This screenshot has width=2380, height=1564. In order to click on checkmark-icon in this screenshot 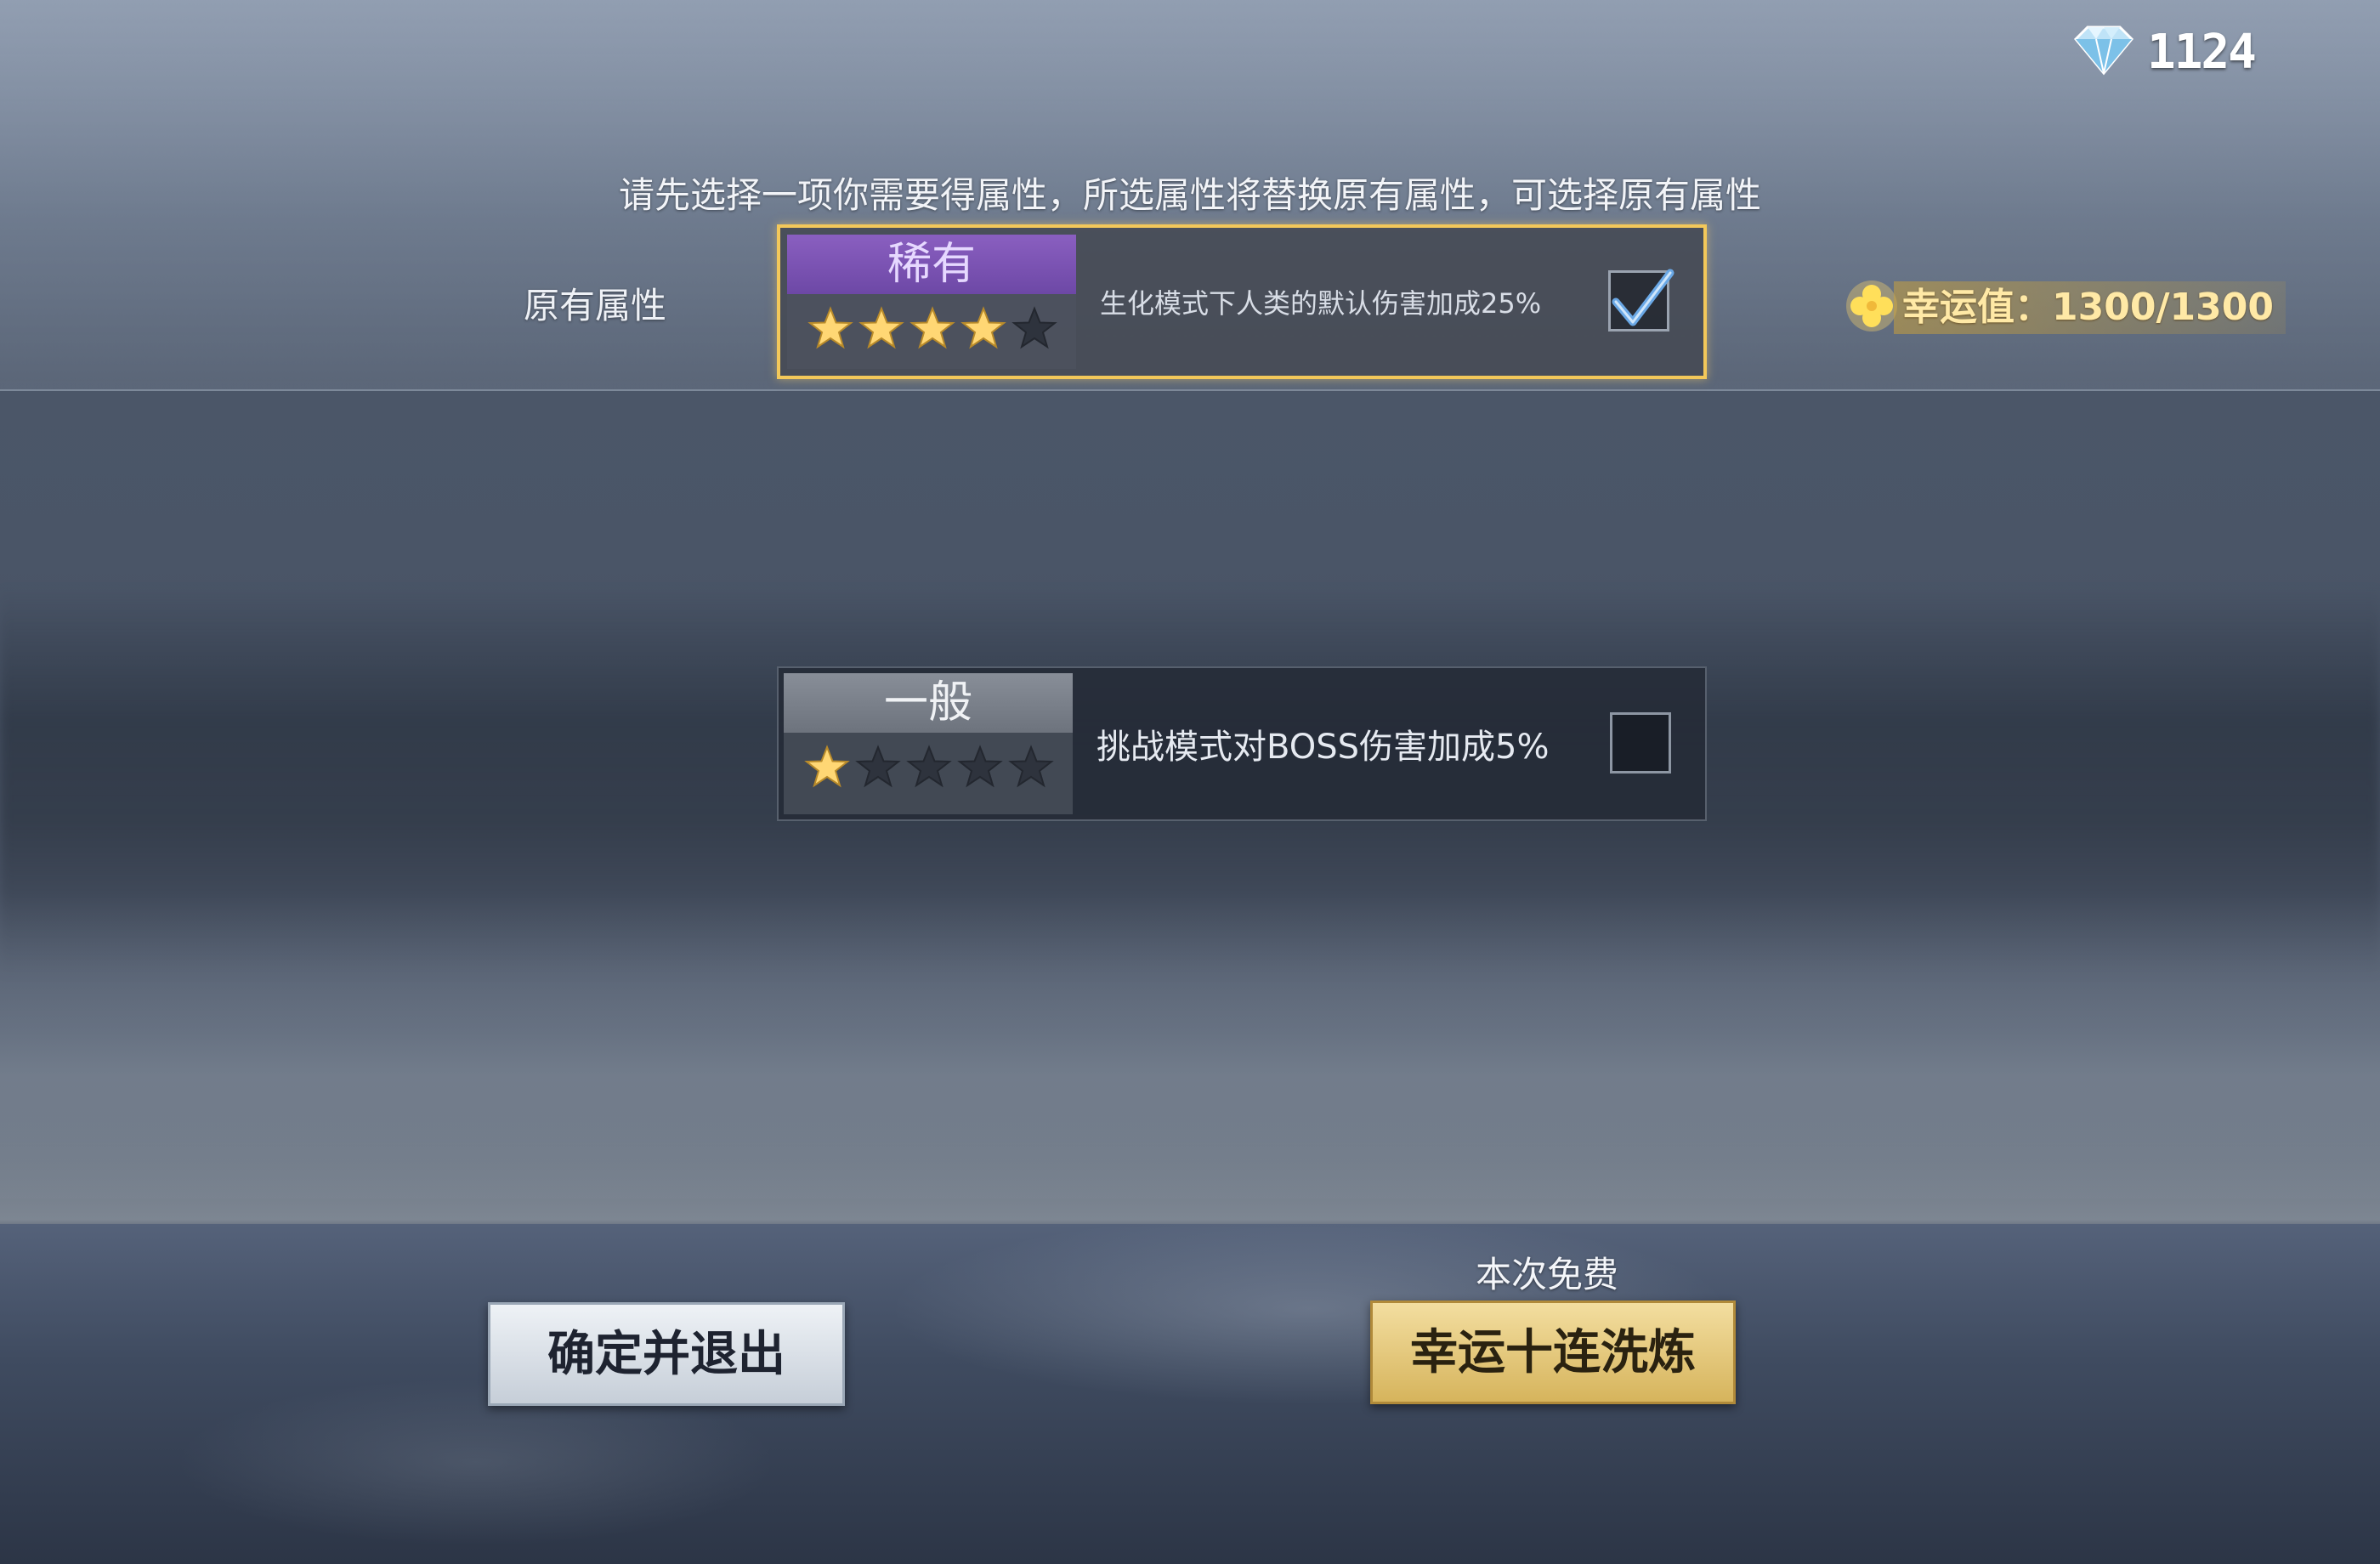, I will do `click(1643, 297)`.